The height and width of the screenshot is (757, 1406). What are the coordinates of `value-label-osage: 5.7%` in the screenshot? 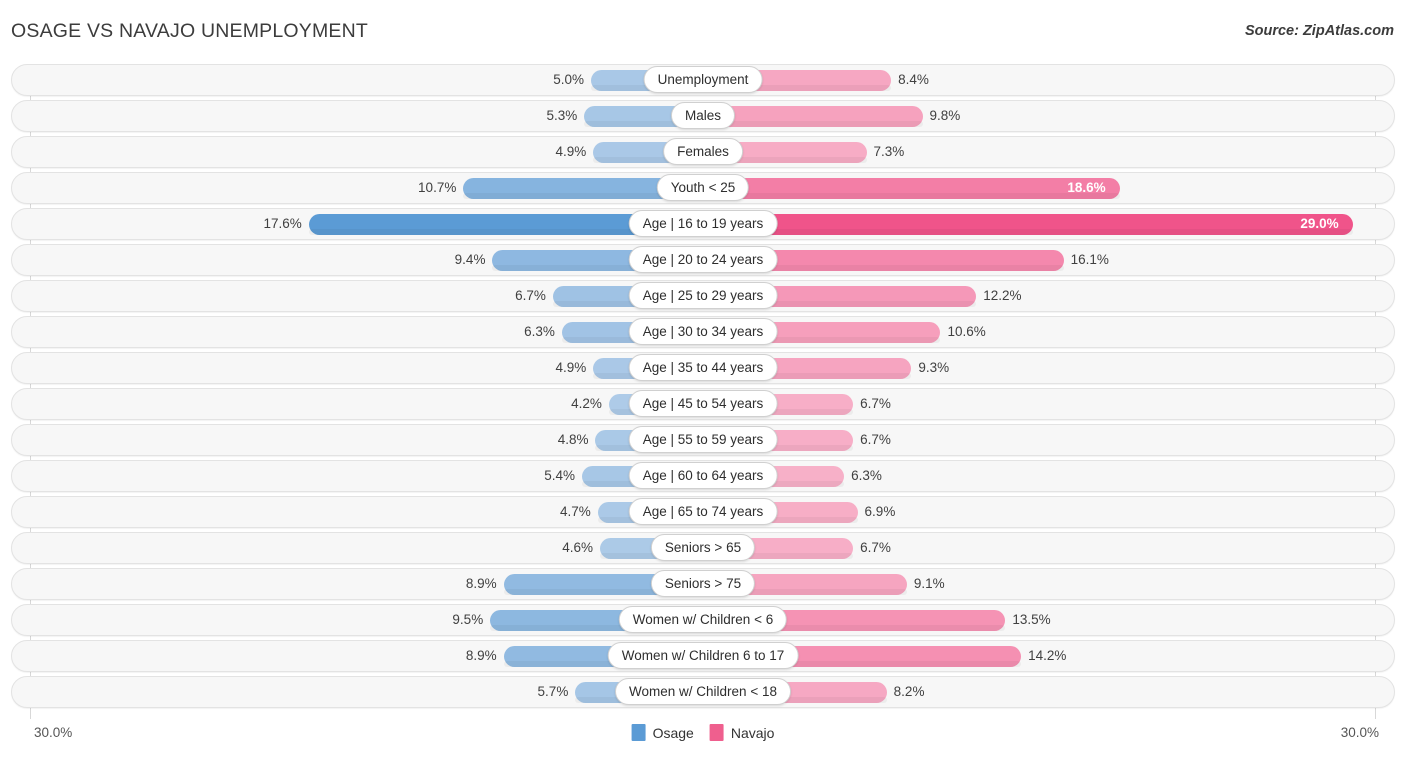 It's located at (553, 691).